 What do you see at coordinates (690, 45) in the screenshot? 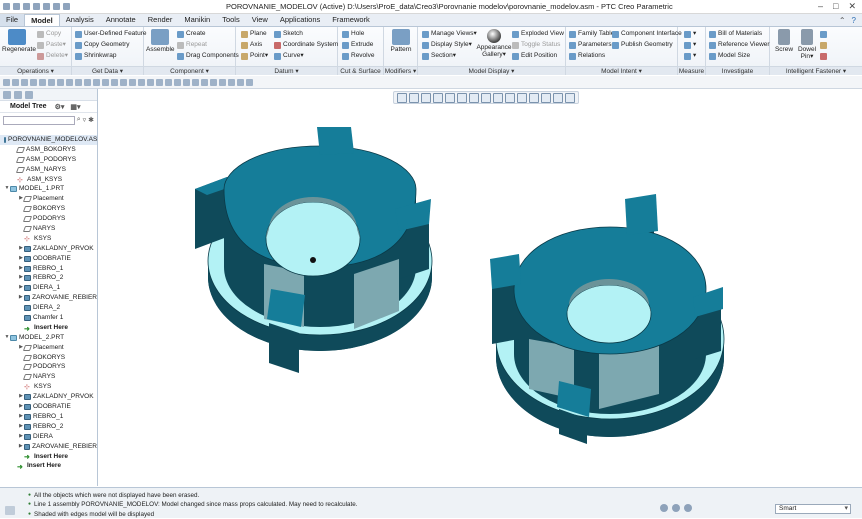
I see `measure-analysis-button: ▾` at bounding box center [690, 45].